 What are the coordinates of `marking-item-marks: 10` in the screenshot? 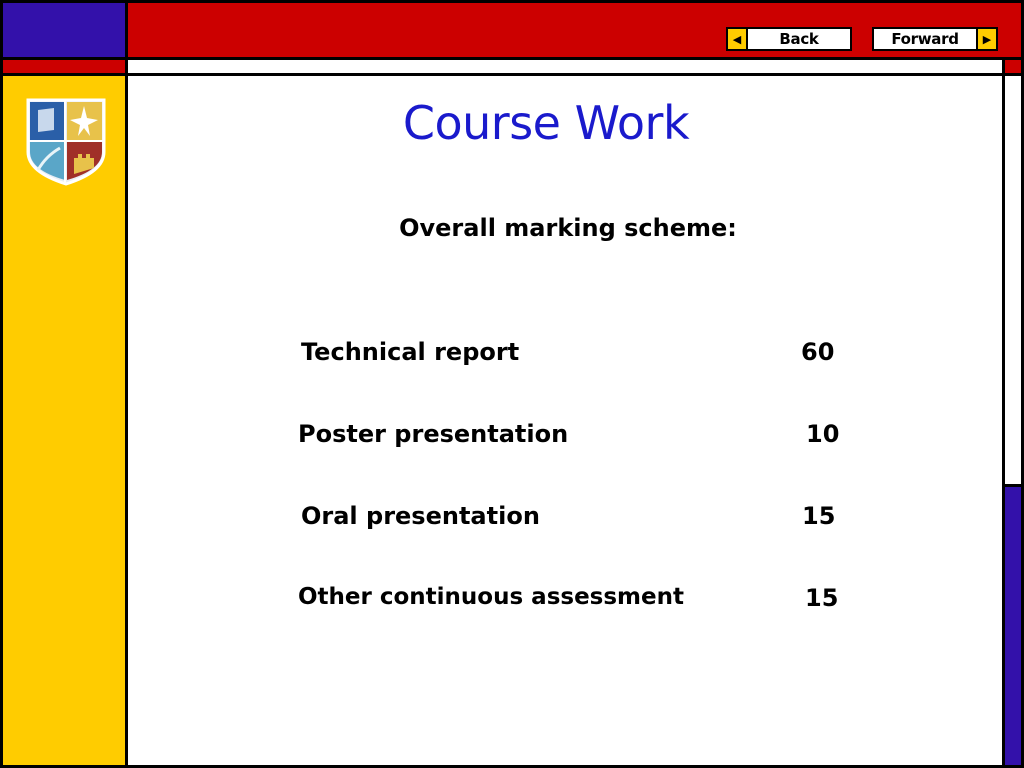 It's located at (823, 434).